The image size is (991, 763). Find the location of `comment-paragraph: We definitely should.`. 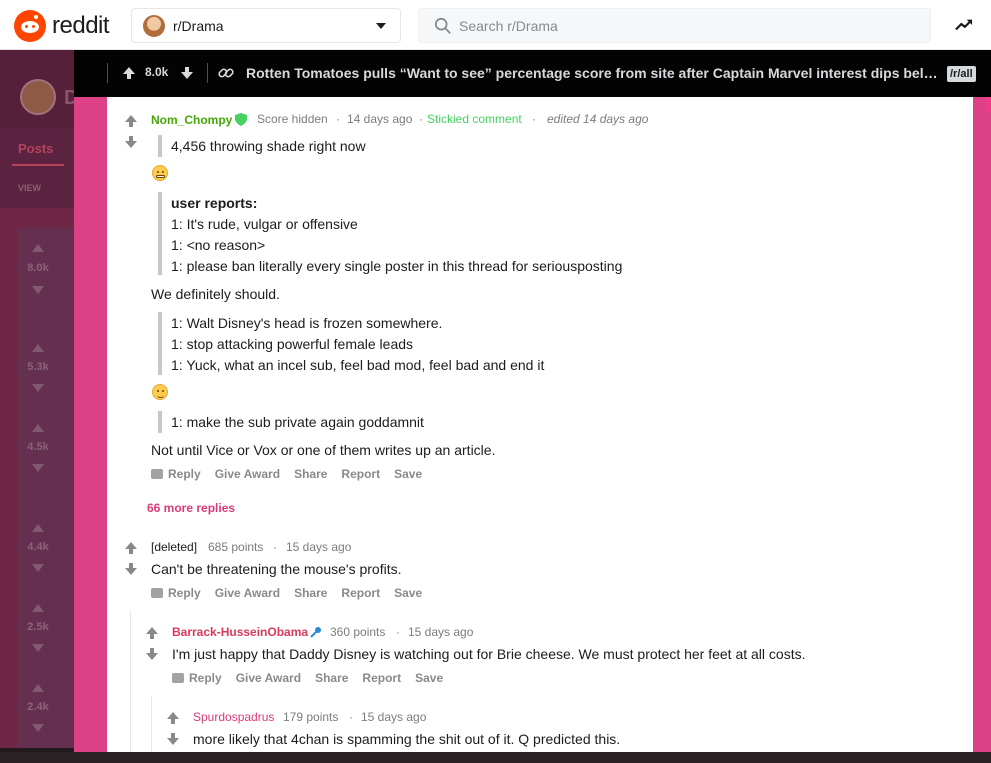

comment-paragraph: We definitely should. is located at coordinates (215, 294).